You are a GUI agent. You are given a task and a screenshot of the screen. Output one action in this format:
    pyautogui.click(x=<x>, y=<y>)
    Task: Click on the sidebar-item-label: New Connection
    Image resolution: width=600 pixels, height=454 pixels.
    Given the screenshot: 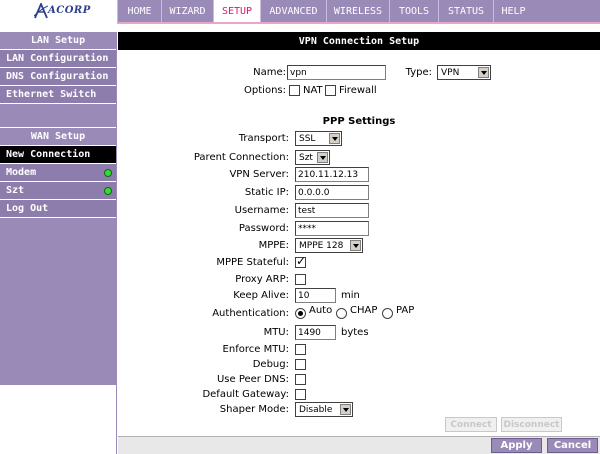 What is the action you would take?
    pyautogui.click(x=48, y=154)
    